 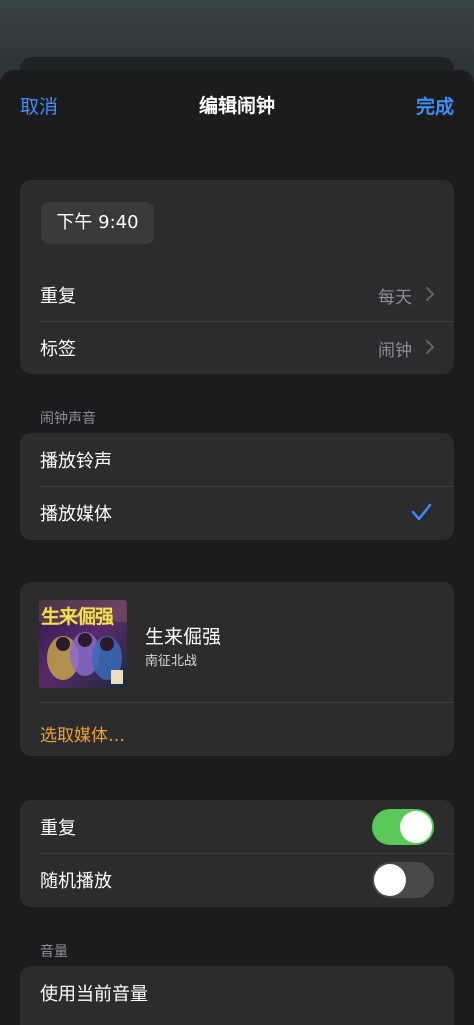 What do you see at coordinates (237, 512) in the screenshot?
I see `sound-option-media: 播放媒体` at bounding box center [237, 512].